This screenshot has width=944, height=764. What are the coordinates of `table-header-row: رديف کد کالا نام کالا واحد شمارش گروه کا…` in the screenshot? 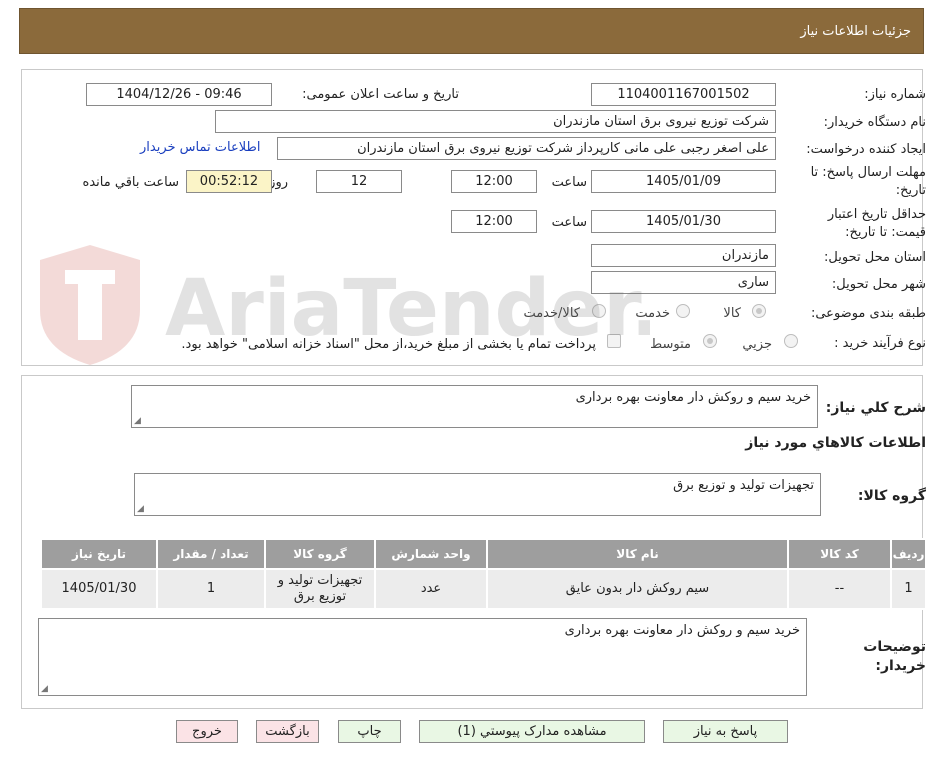 It's located at (483, 554).